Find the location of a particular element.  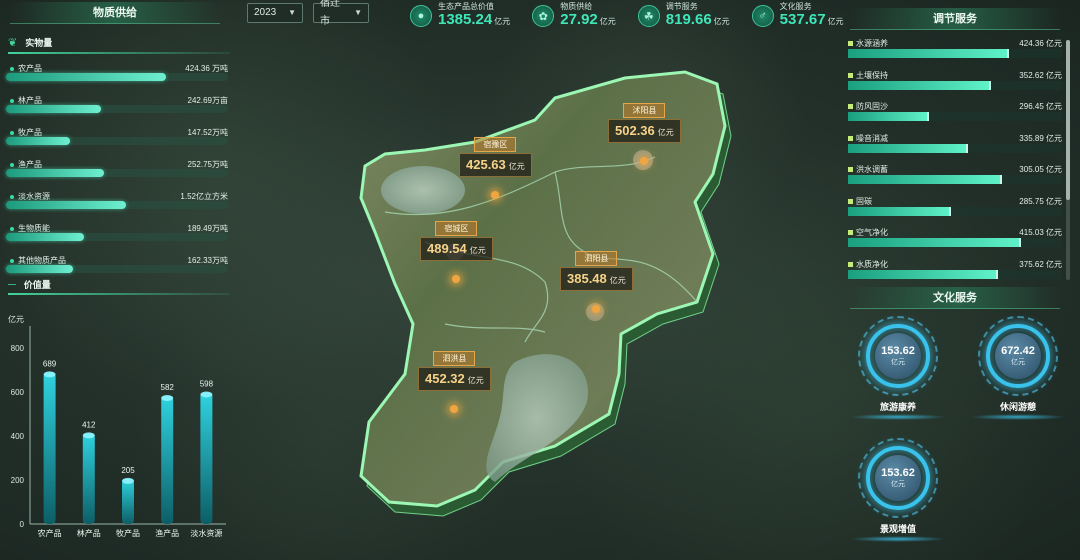

city-select: 宿迁市 ▼ is located at coordinates (341, 13).